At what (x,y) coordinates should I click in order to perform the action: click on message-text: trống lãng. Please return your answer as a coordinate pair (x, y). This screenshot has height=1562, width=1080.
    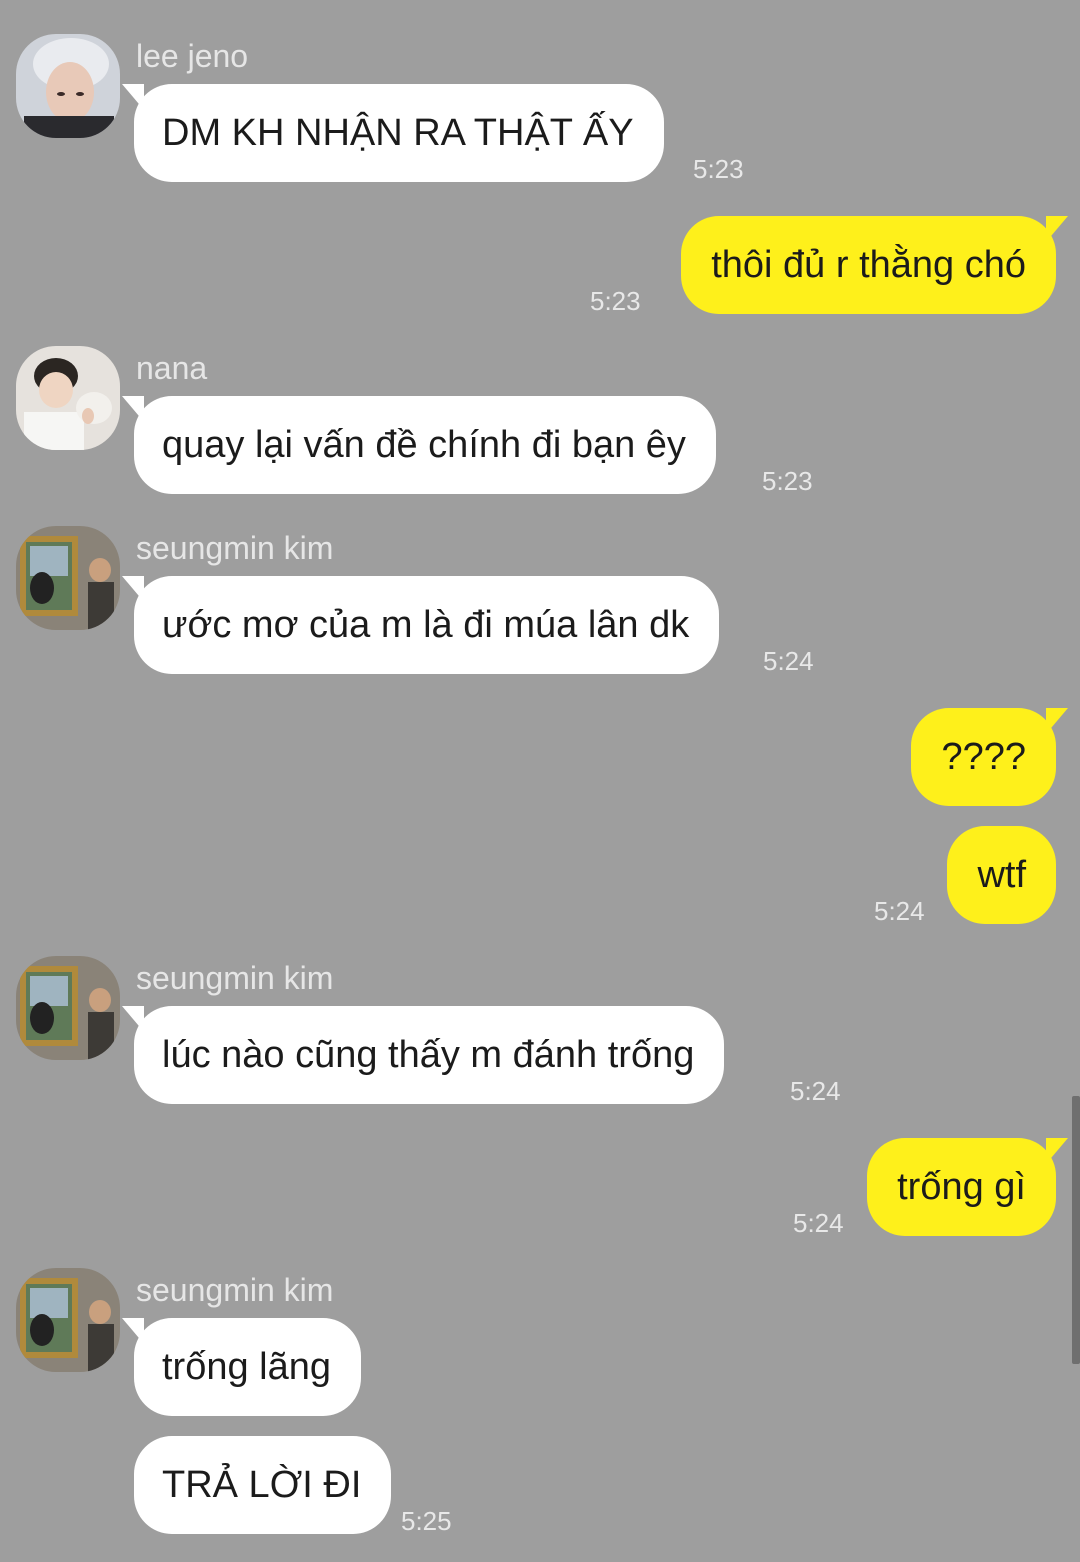
    Looking at the image, I should click on (247, 1367).